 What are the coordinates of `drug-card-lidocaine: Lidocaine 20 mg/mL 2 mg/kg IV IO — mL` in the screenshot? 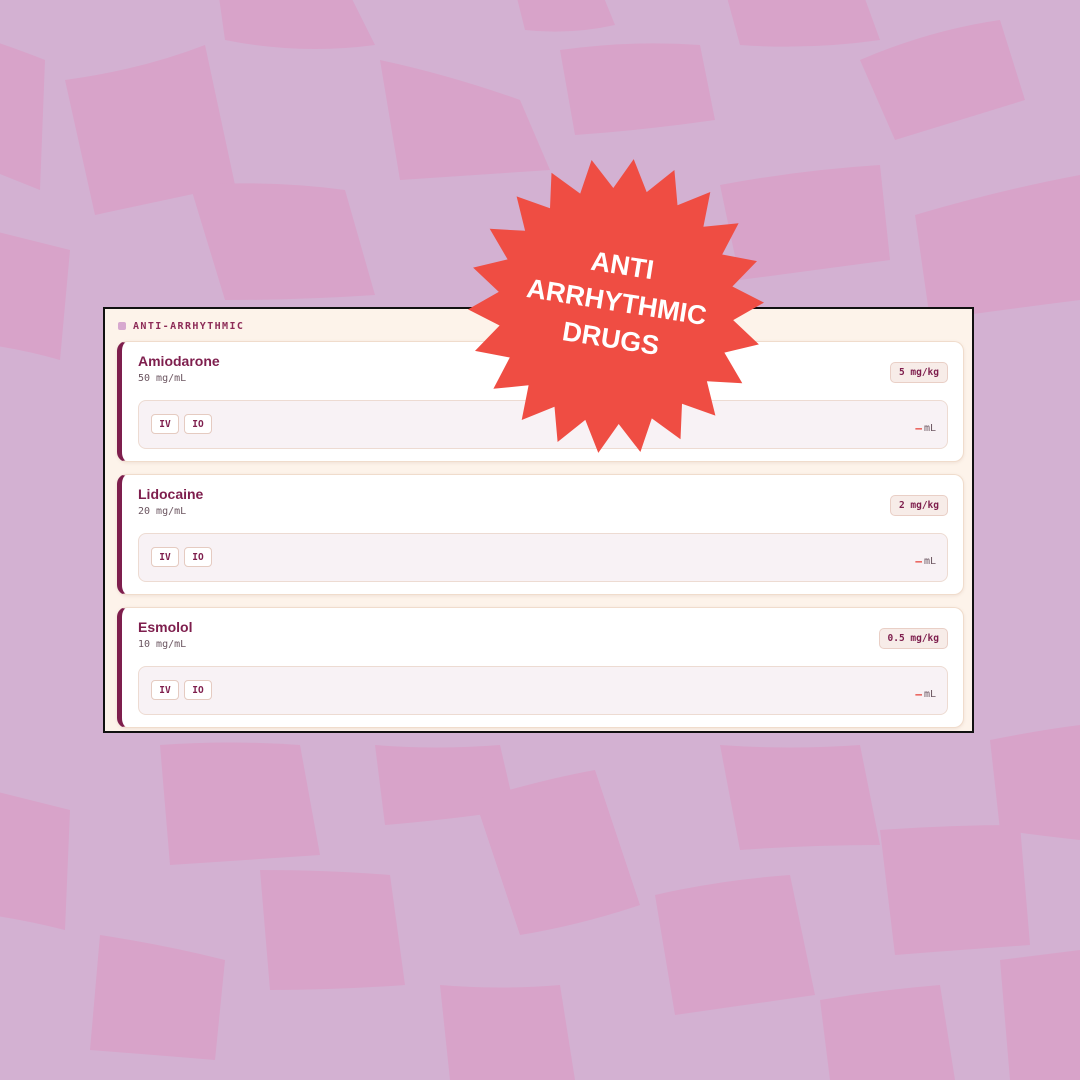 It's located at (540, 534).